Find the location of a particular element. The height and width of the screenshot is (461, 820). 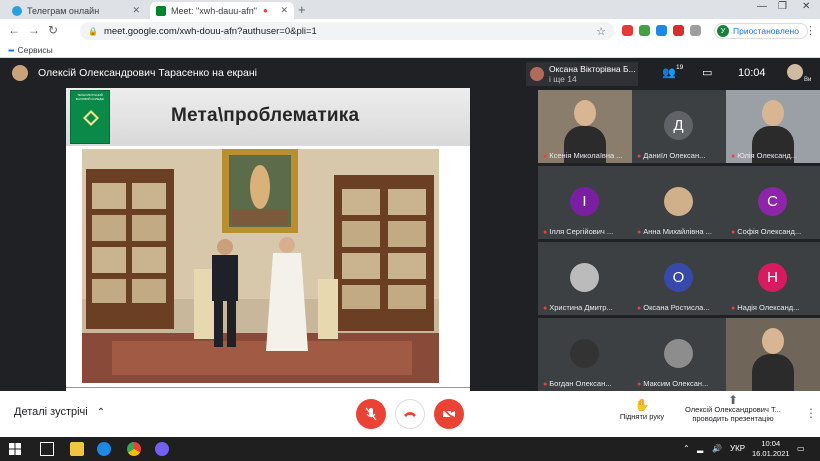

chat-icon: ▭ is located at coordinates (707, 72).